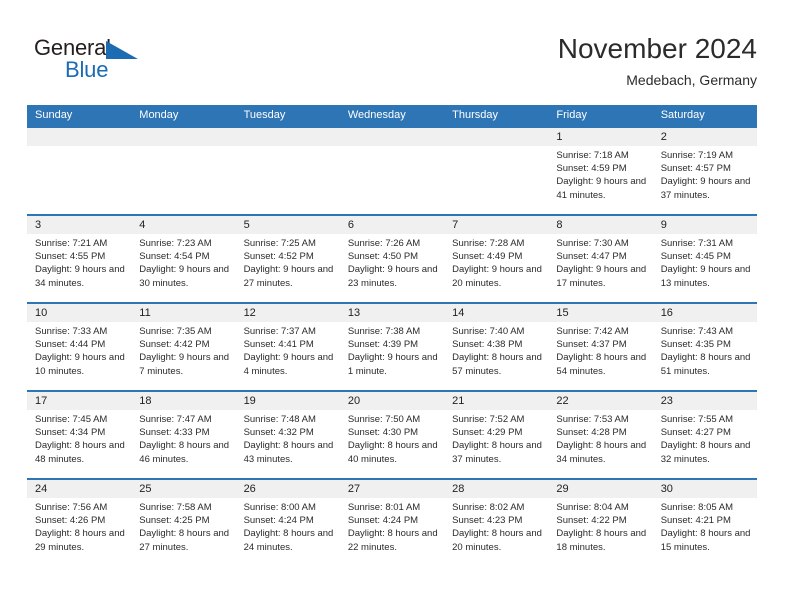  What do you see at coordinates (71, 419) in the screenshot?
I see `sunrise-text: Sunrise: 7:45 AM` at bounding box center [71, 419].